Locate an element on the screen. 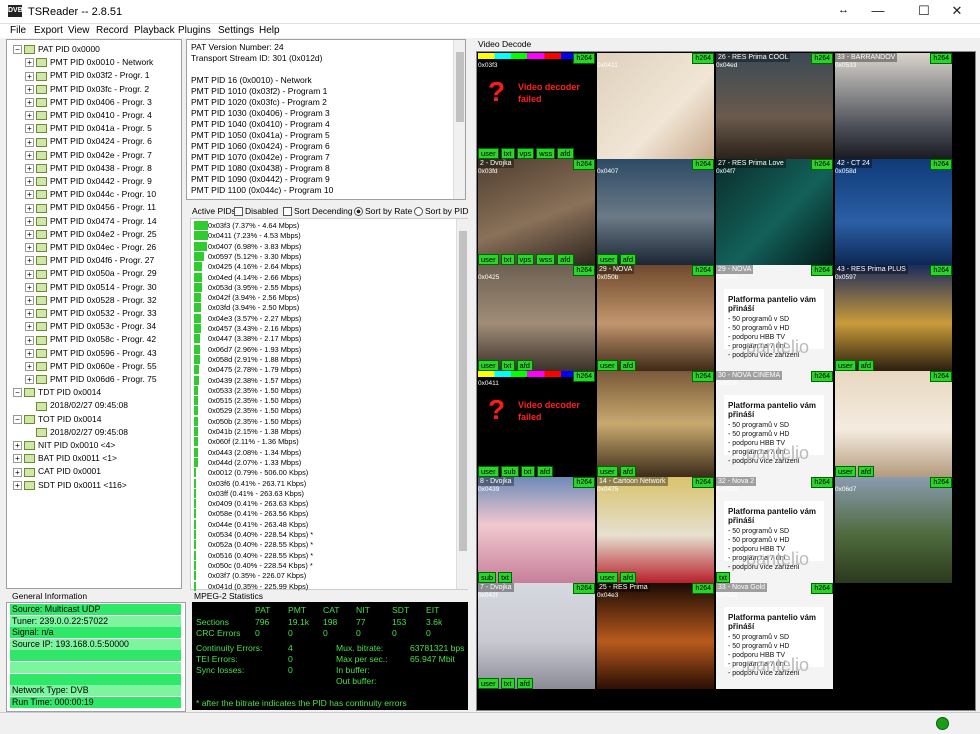 Image resolution: width=980 pixels, height=734 pixels. tree-node: + PMT PID 0x0474 - Progr. 14 is located at coordinates (91, 221).